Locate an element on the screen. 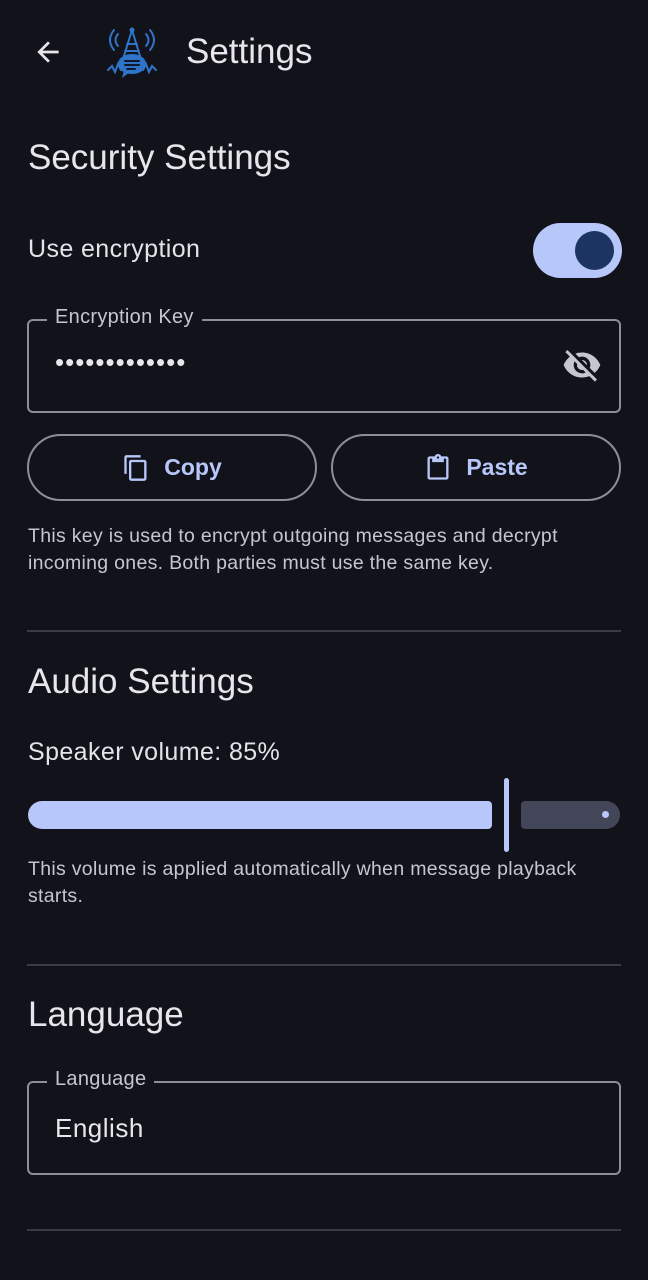 Image resolution: width=648 pixels, height=1280 pixels. copy-button: Copy is located at coordinates (172, 467).